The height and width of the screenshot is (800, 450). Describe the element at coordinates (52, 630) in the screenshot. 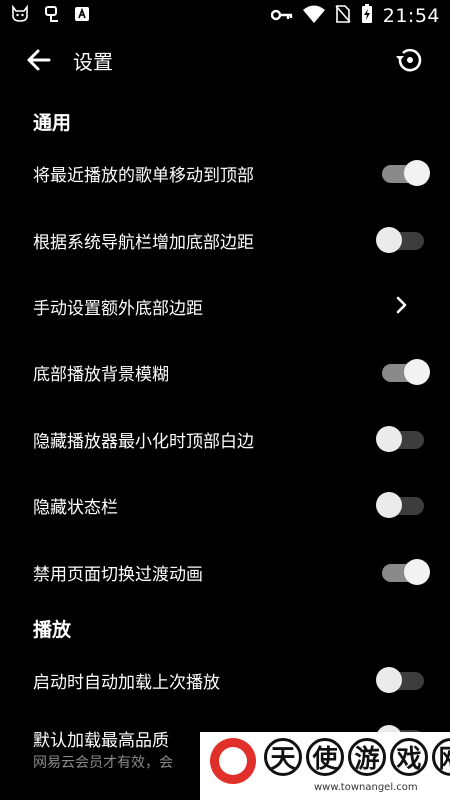

I see `section-title-playback: 播放` at that location.